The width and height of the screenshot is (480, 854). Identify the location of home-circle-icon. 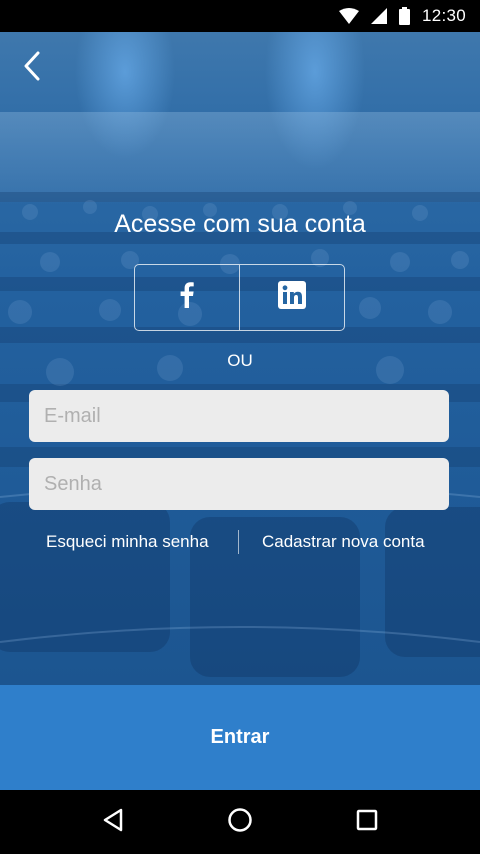
(240, 822).